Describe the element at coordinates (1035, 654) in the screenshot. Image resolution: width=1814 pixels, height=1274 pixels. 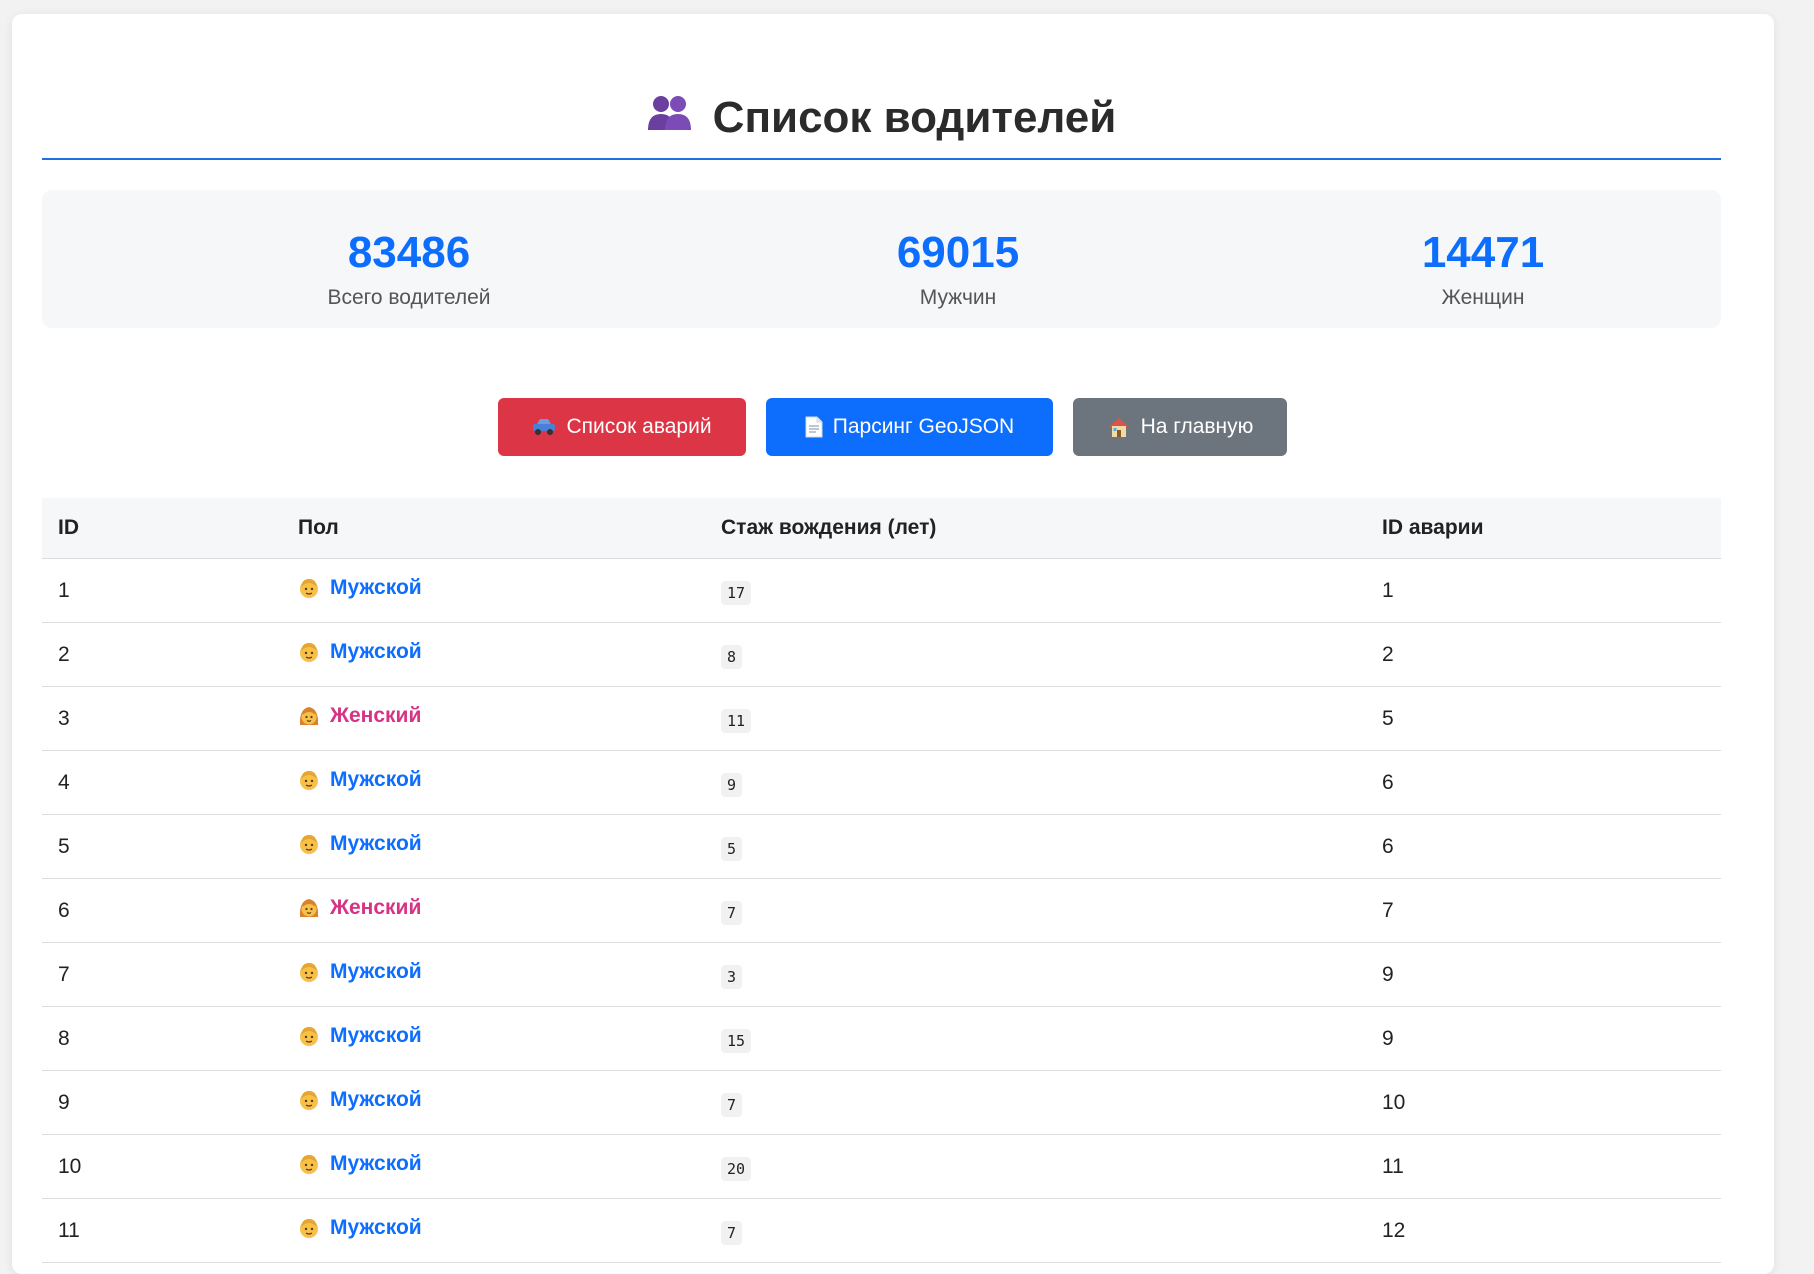
I see `cell-experience: 8` at that location.